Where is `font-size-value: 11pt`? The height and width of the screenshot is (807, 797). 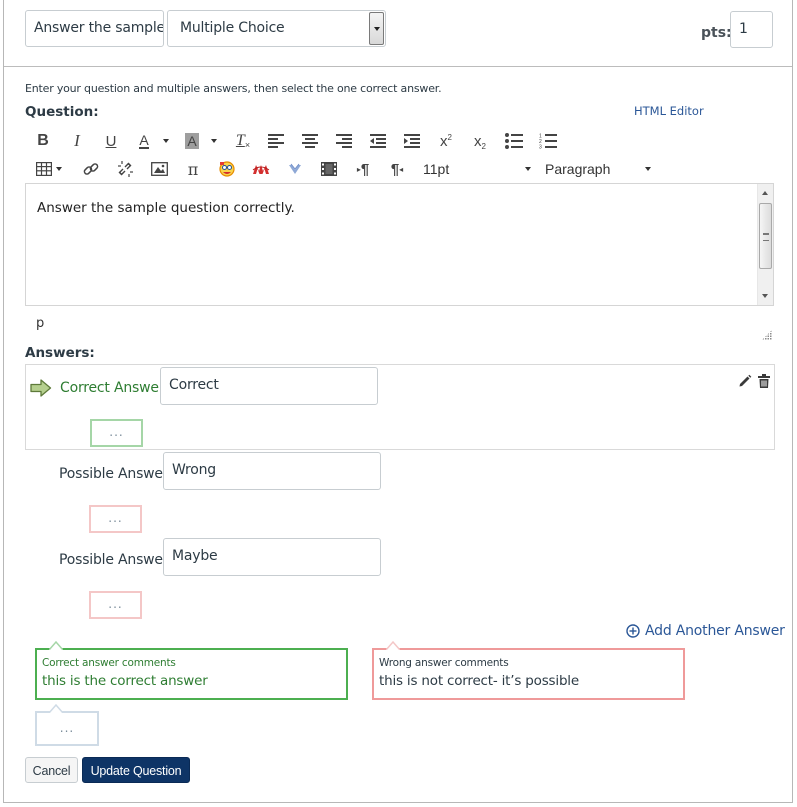
font-size-value: 11pt is located at coordinates (436, 169).